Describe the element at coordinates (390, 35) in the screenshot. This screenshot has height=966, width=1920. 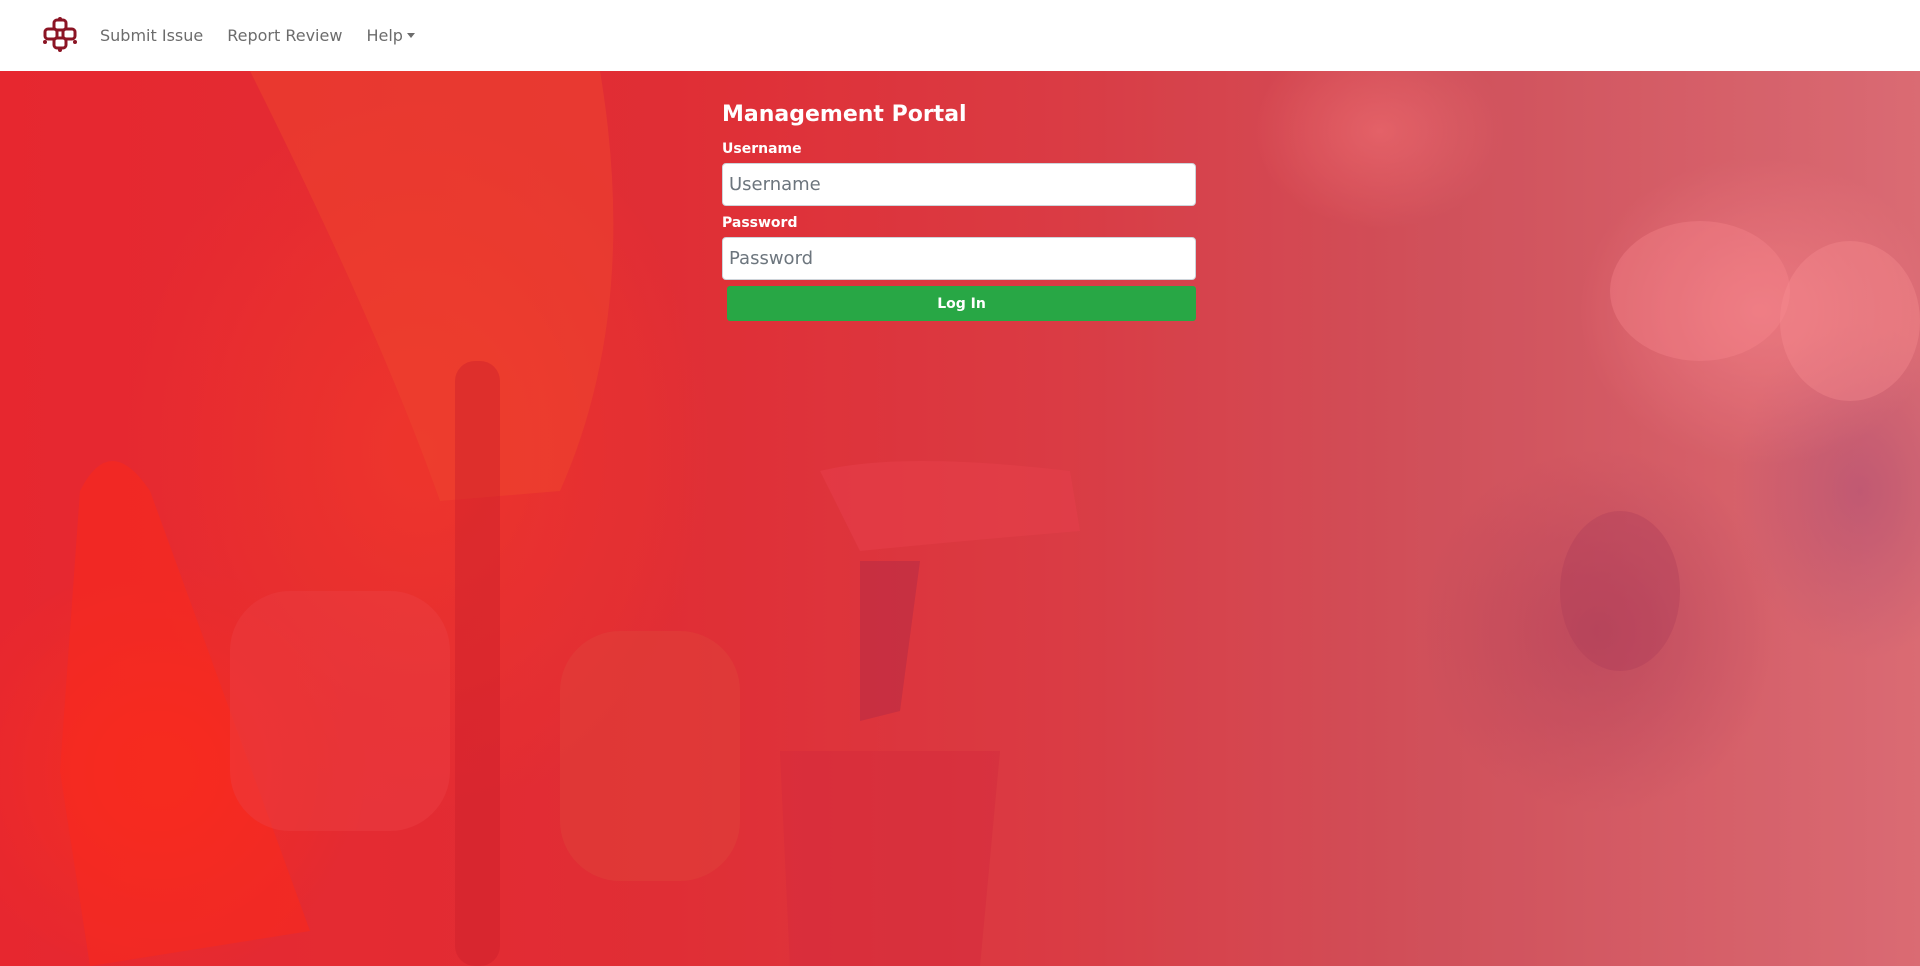
I see `nav-help-dropdown: Help` at that location.